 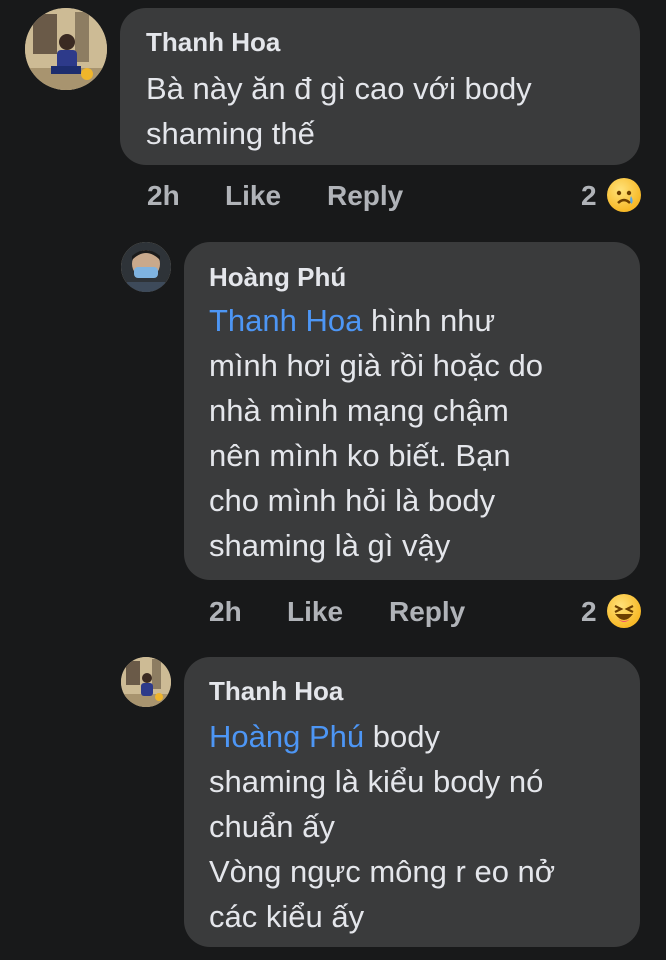 I want to click on mention-link: Thanh Hoa, so click(x=285, y=320).